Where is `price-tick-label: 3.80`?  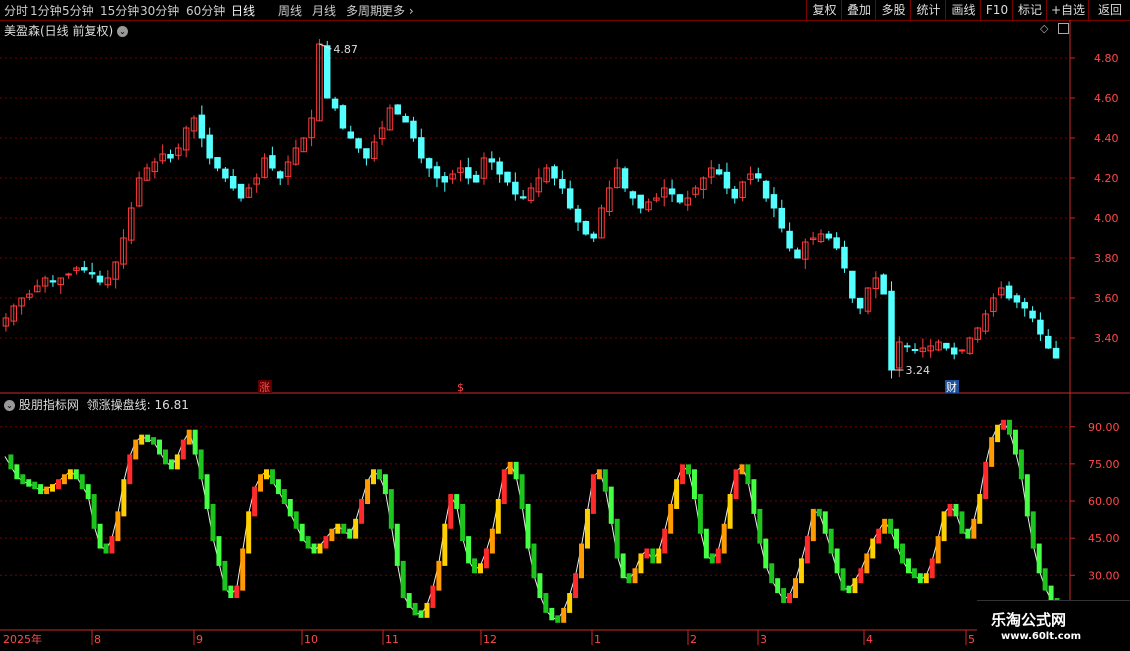
price-tick-label: 3.80 is located at coordinates (1106, 258).